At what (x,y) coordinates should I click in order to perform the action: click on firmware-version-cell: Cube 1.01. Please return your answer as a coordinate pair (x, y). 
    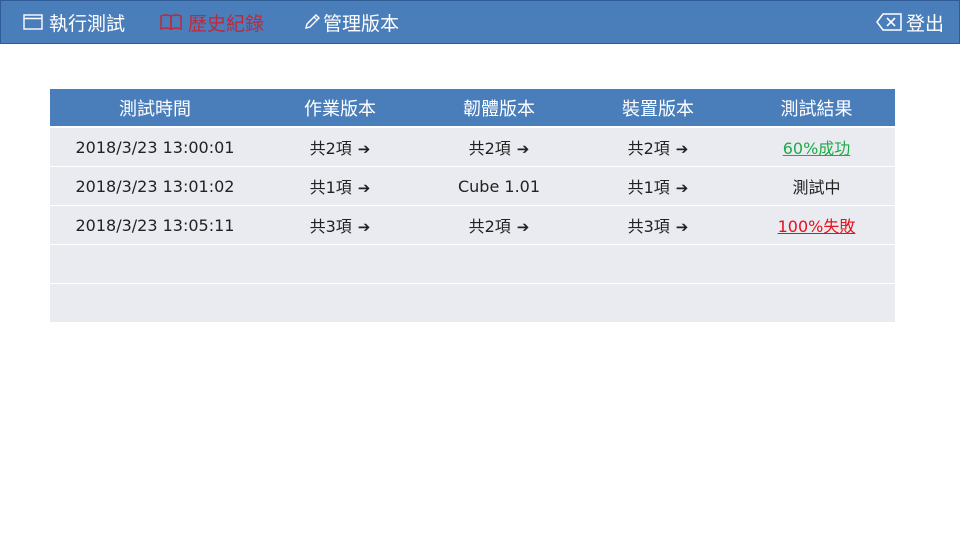
    Looking at the image, I should click on (499, 186).